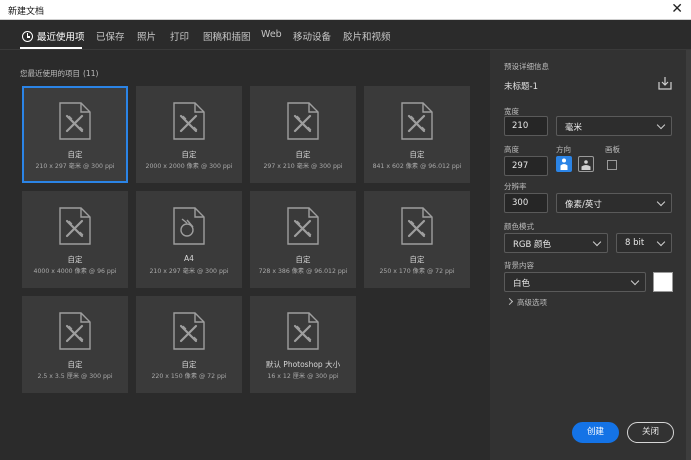 This screenshot has height=460, width=691. I want to click on recent-item-size: 297 x 210 毫米 @ 300 ppi, so click(303, 166).